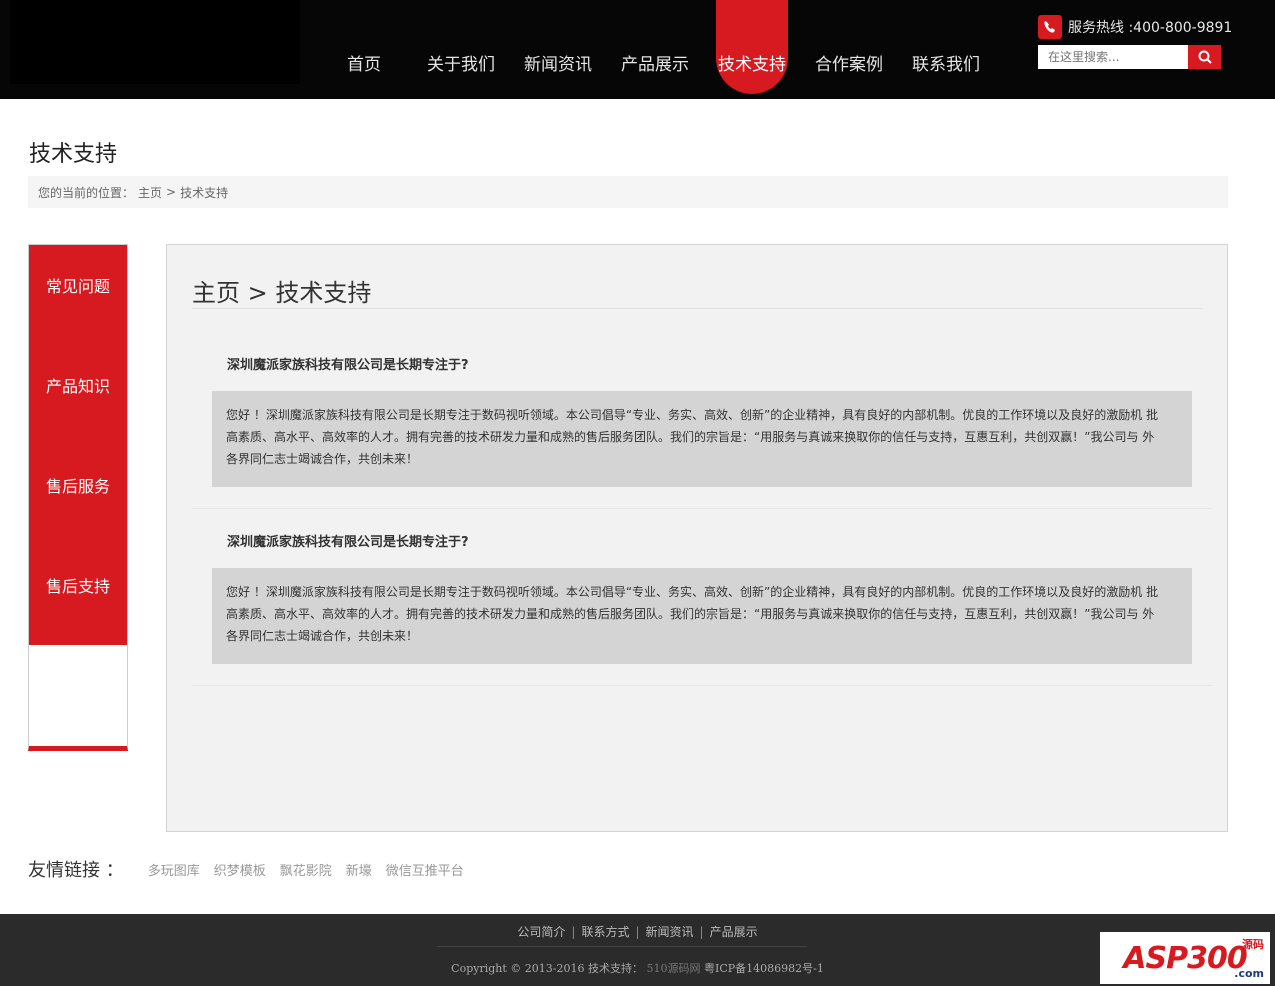 Image resolution: width=1275 pixels, height=986 pixels. Describe the element at coordinates (306, 869) in the screenshot. I see `friendly-link: 飘花影院` at that location.